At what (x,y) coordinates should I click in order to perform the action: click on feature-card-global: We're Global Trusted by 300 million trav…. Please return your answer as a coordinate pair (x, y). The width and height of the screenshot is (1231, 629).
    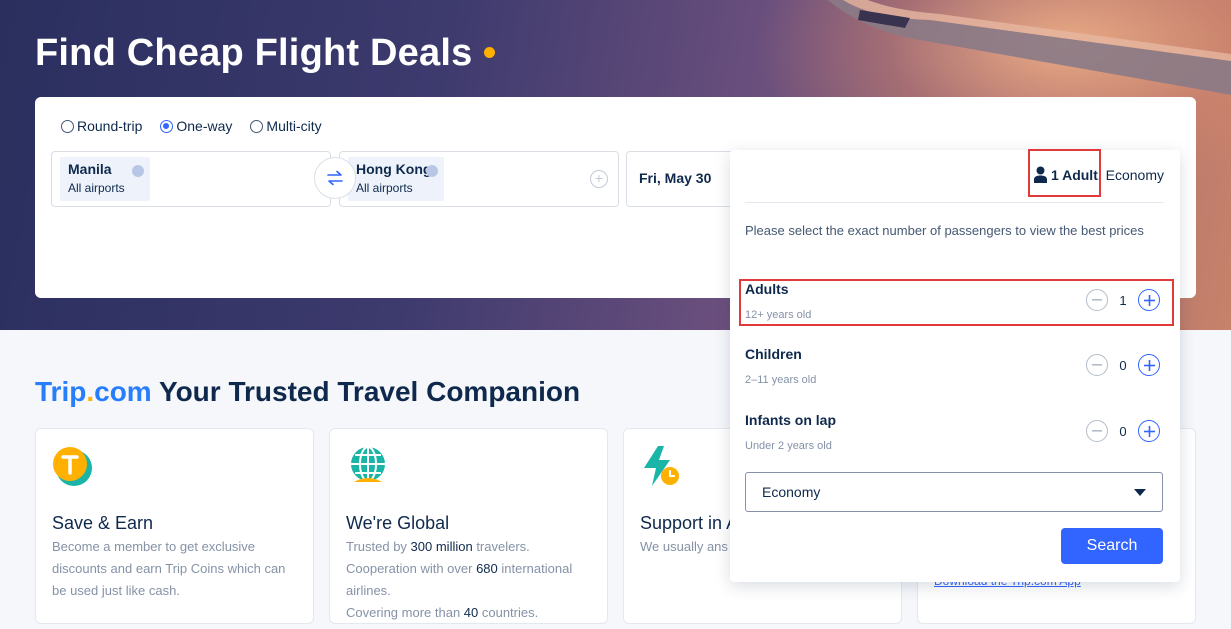
    Looking at the image, I should click on (468, 526).